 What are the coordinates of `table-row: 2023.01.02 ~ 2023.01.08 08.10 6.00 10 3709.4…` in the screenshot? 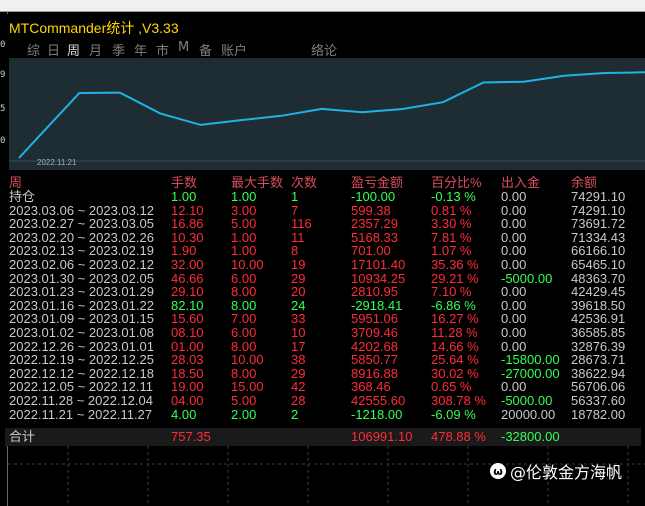 It's located at (323, 333).